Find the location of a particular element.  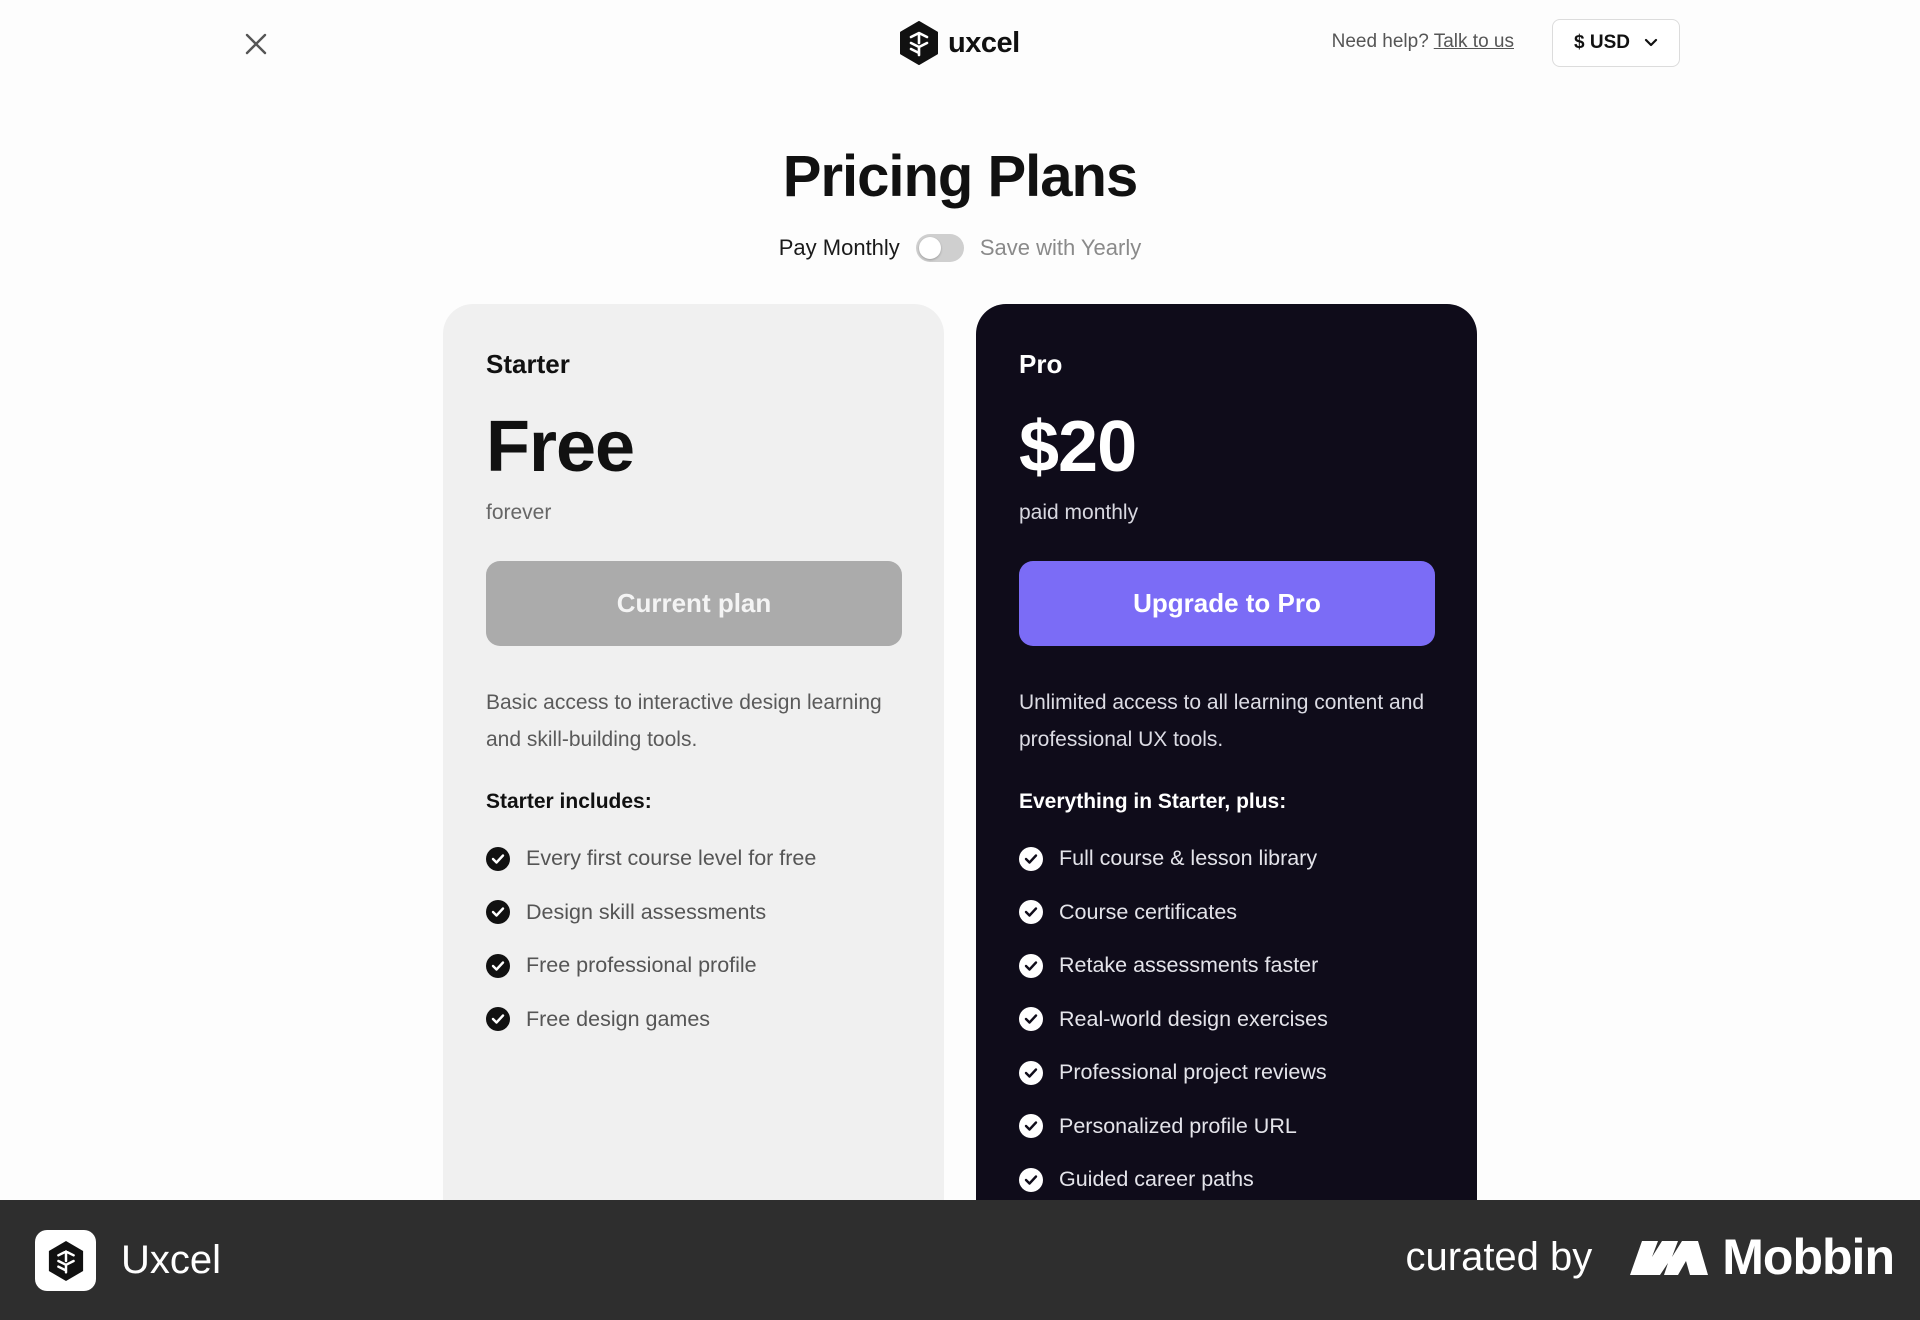

includes-heading: Starter includes: is located at coordinates (569, 801).